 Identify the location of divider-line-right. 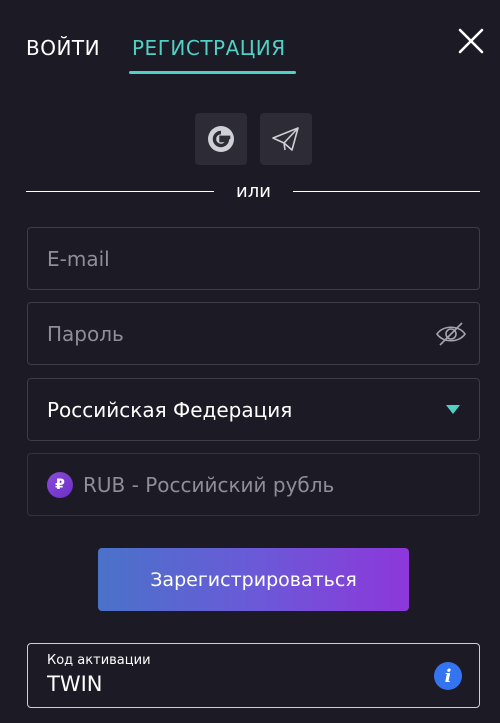
(386, 191).